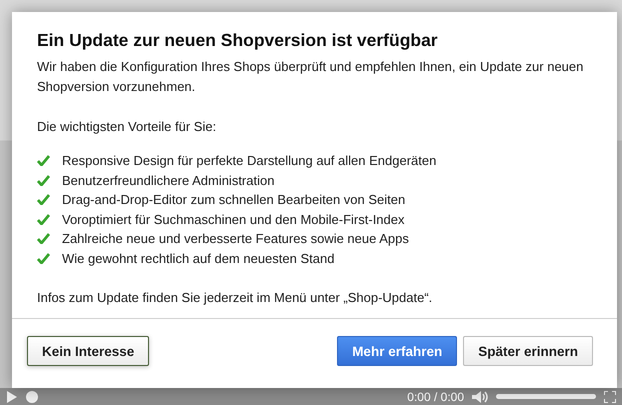 This screenshot has height=405, width=622. Describe the element at coordinates (32, 396) in the screenshot. I see `progress-handle` at that location.